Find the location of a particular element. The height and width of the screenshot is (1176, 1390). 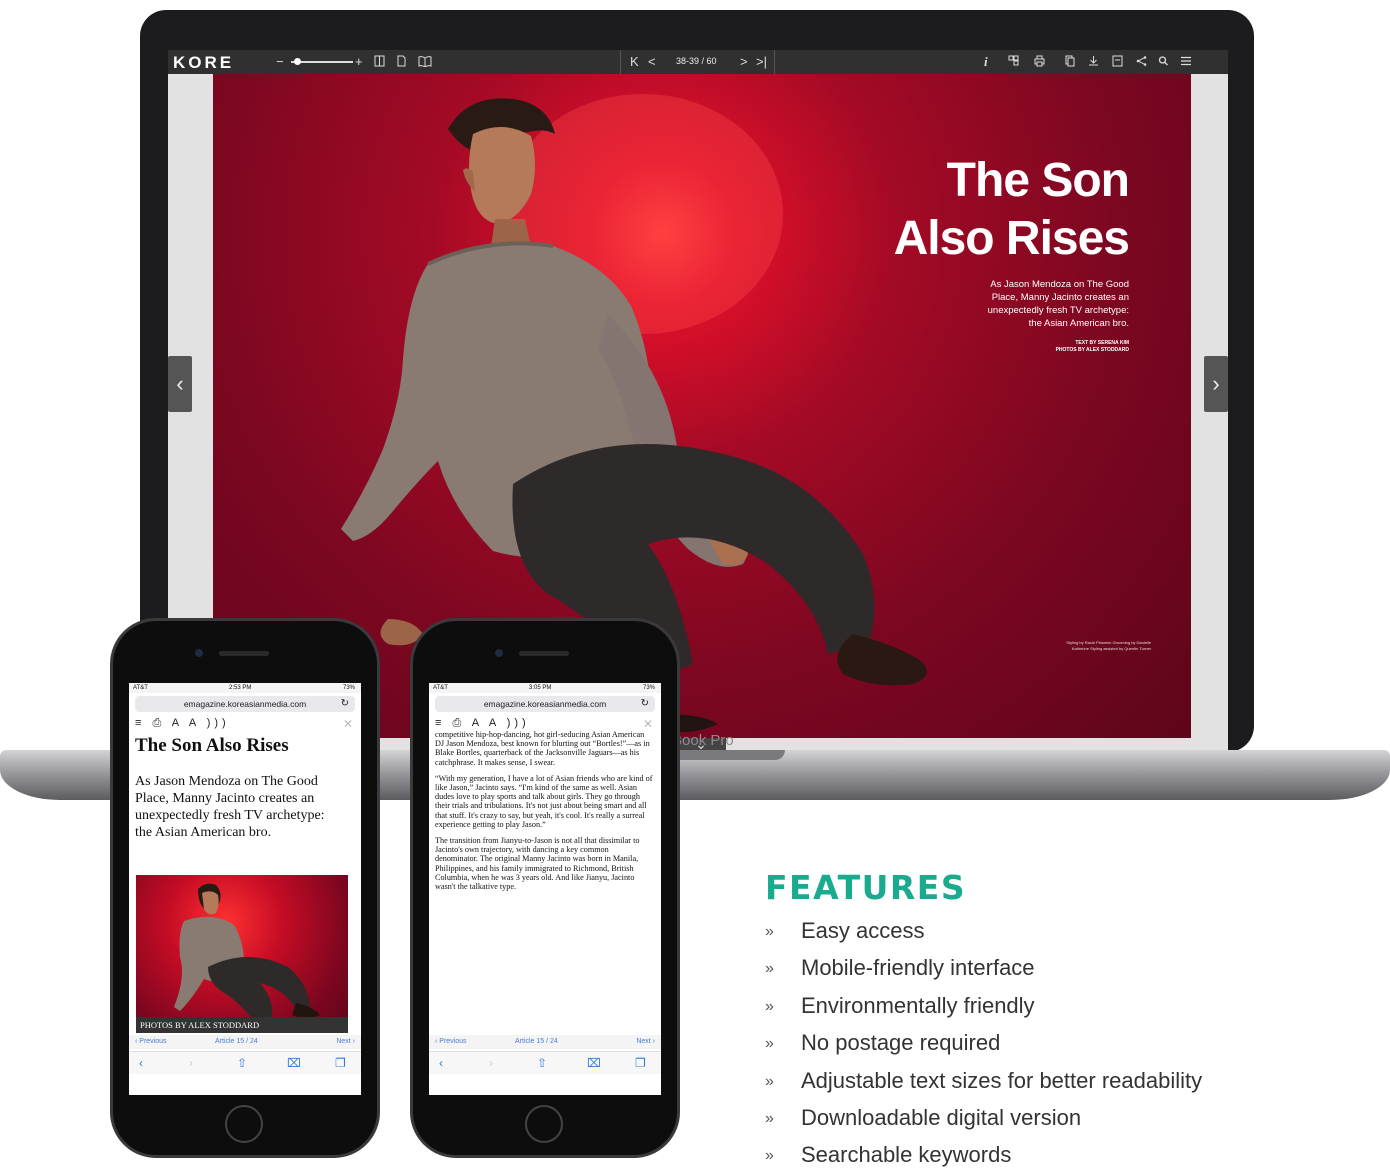

feature-item: » Easy access is located at coordinates (983, 932).